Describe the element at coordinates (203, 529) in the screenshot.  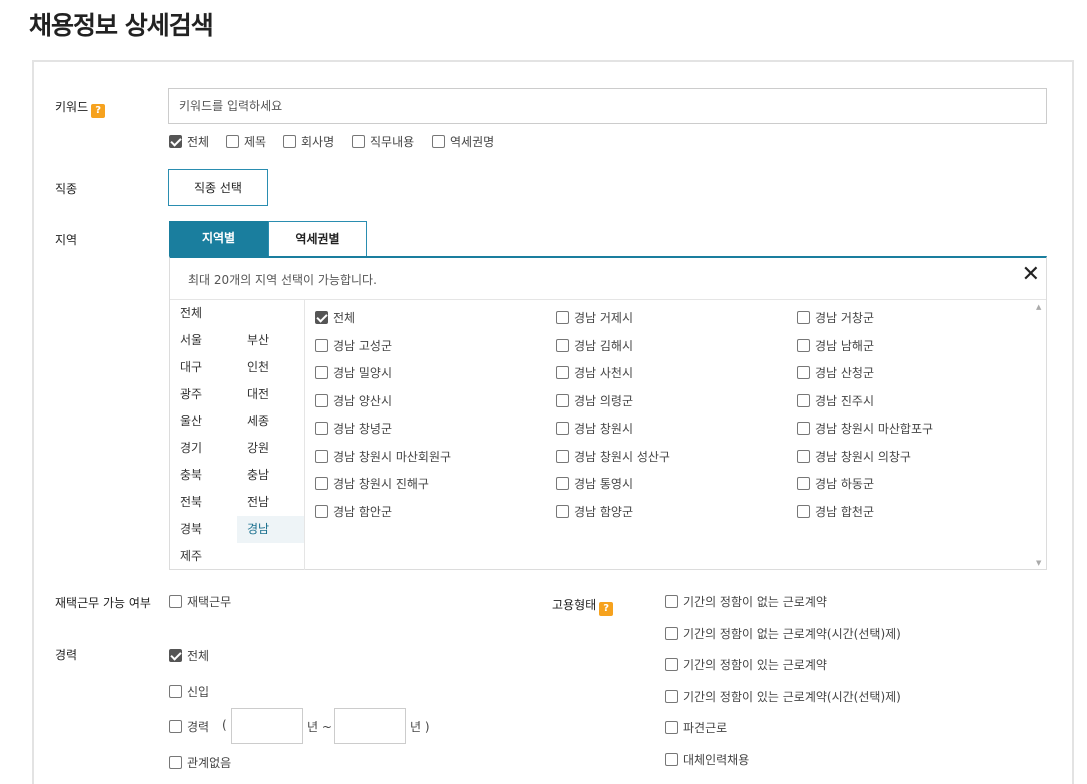
I see `sido-item: 경북` at that location.